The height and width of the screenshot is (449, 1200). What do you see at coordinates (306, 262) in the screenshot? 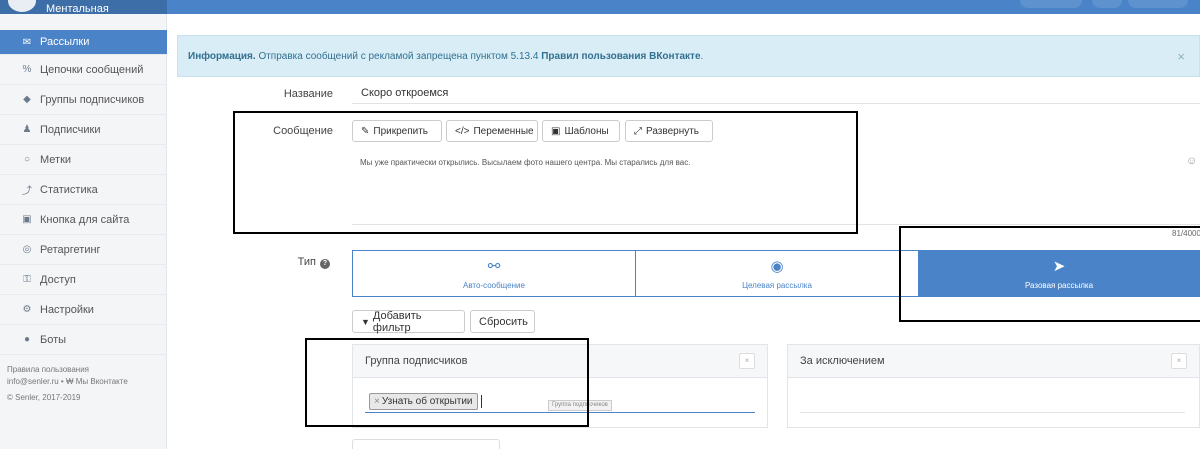
I see `type-label: Тип` at bounding box center [306, 262].